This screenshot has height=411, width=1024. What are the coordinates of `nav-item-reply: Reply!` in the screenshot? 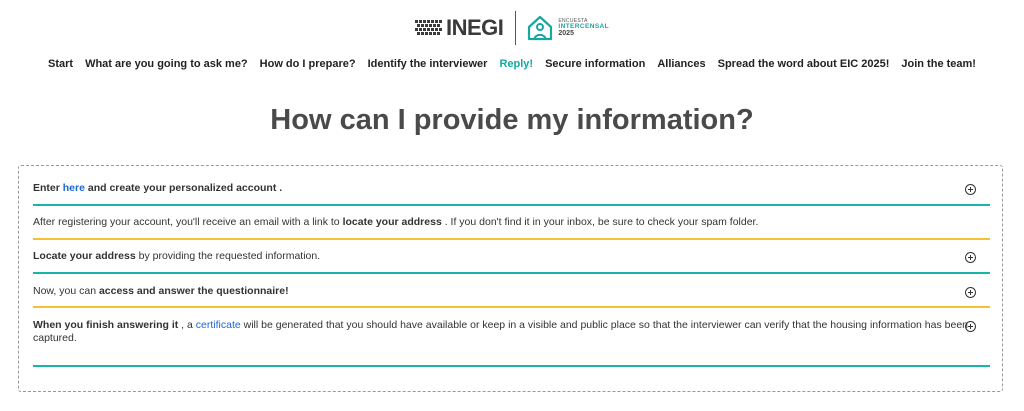 It's located at (516, 64).